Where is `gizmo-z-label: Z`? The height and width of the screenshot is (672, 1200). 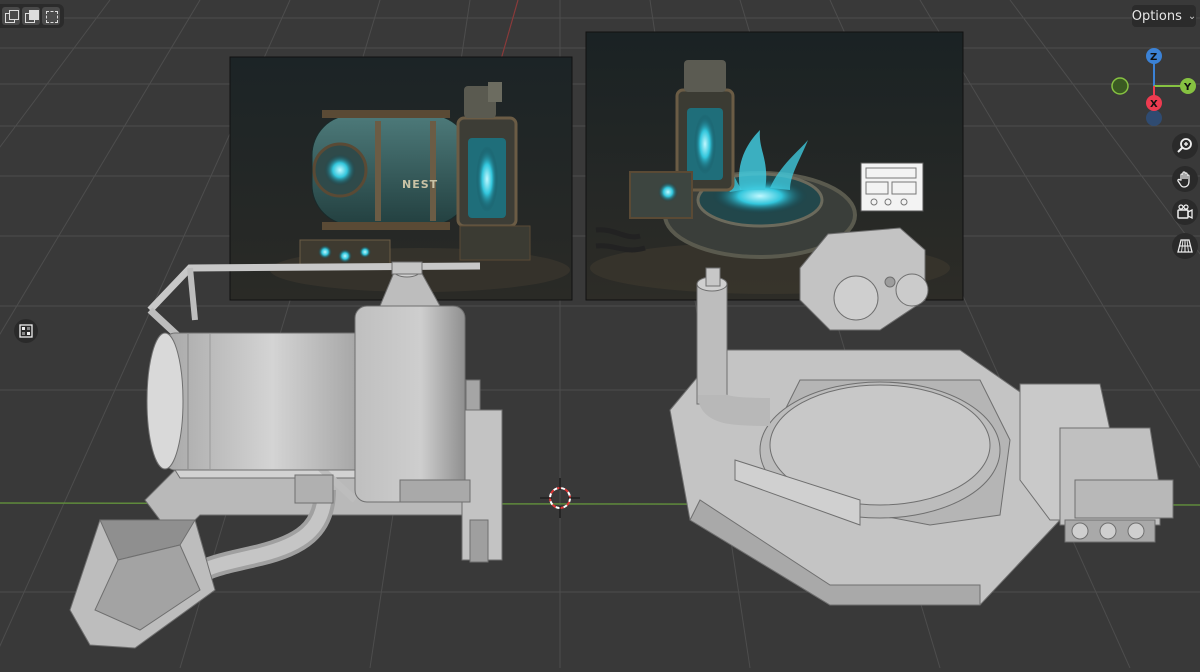 gizmo-z-label: Z is located at coordinates (1153, 57).